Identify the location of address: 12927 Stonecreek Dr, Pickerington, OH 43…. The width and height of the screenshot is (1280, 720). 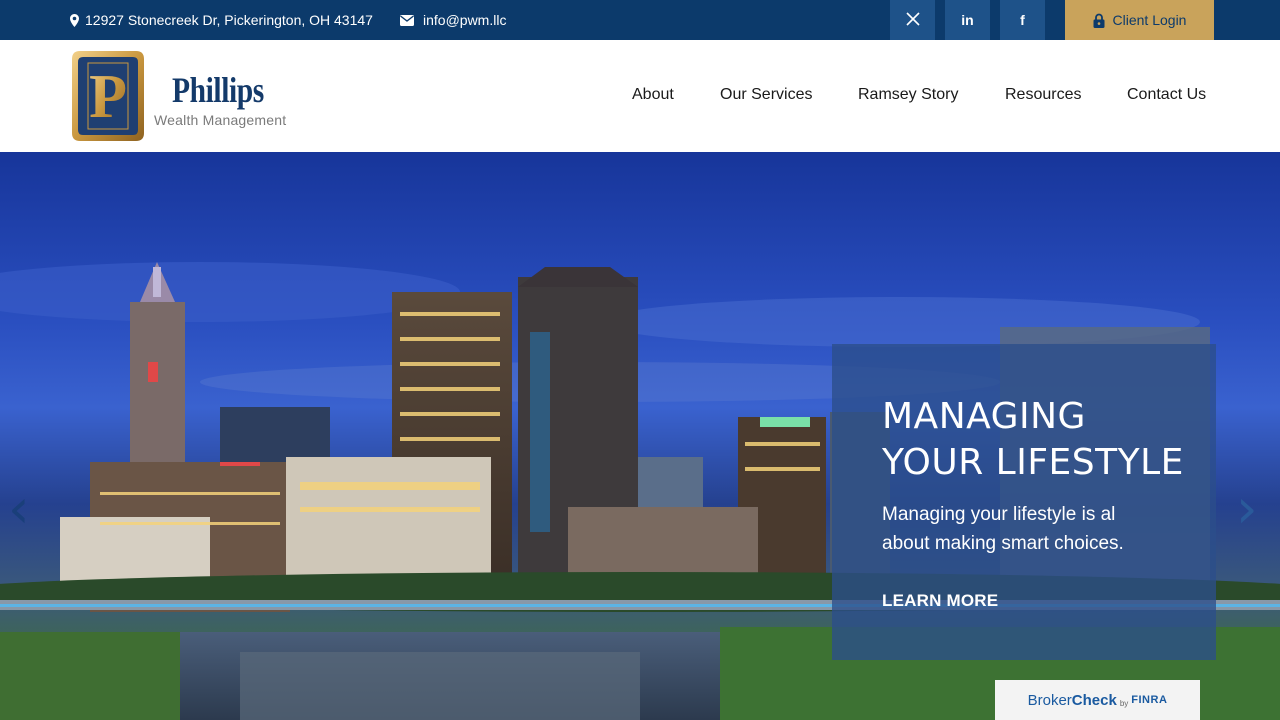
(221, 20).